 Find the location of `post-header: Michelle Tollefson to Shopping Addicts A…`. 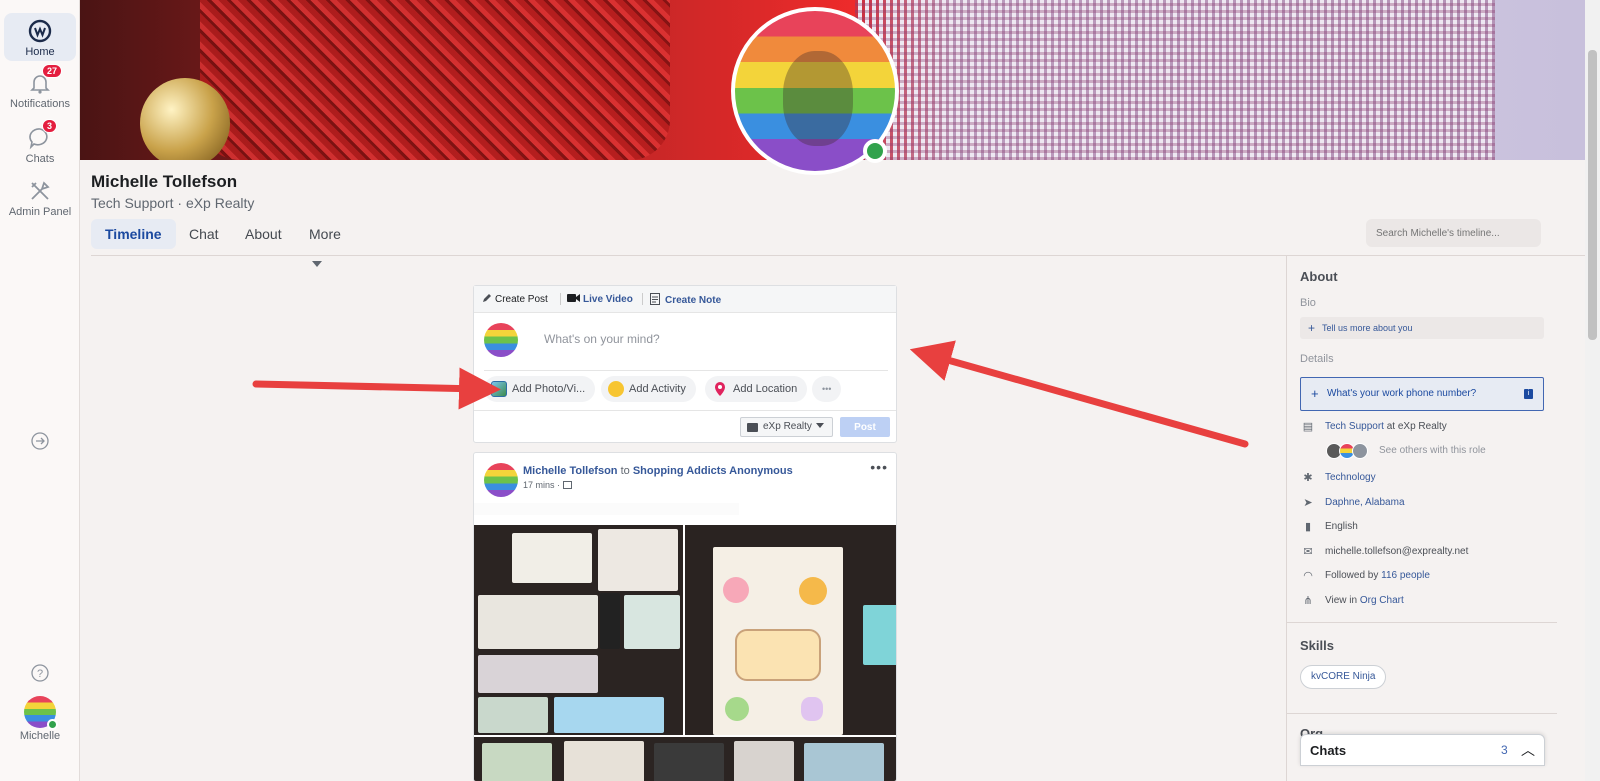

post-header: Michelle Tollefson to Shopping Addicts A… is located at coordinates (658, 471).